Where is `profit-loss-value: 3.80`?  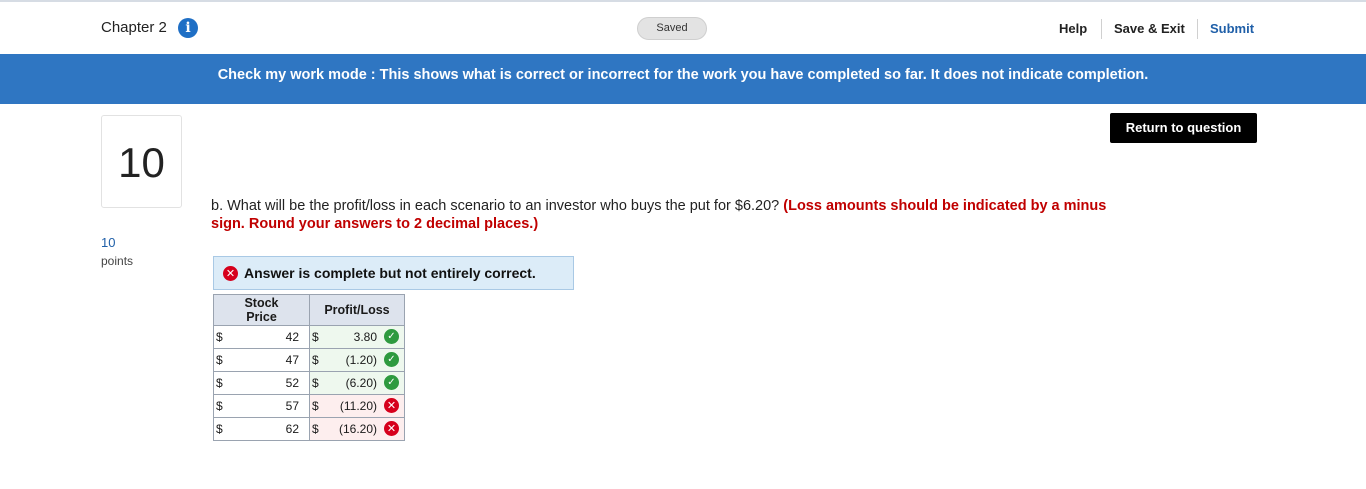
profit-loss-value: 3.80 is located at coordinates (365, 337).